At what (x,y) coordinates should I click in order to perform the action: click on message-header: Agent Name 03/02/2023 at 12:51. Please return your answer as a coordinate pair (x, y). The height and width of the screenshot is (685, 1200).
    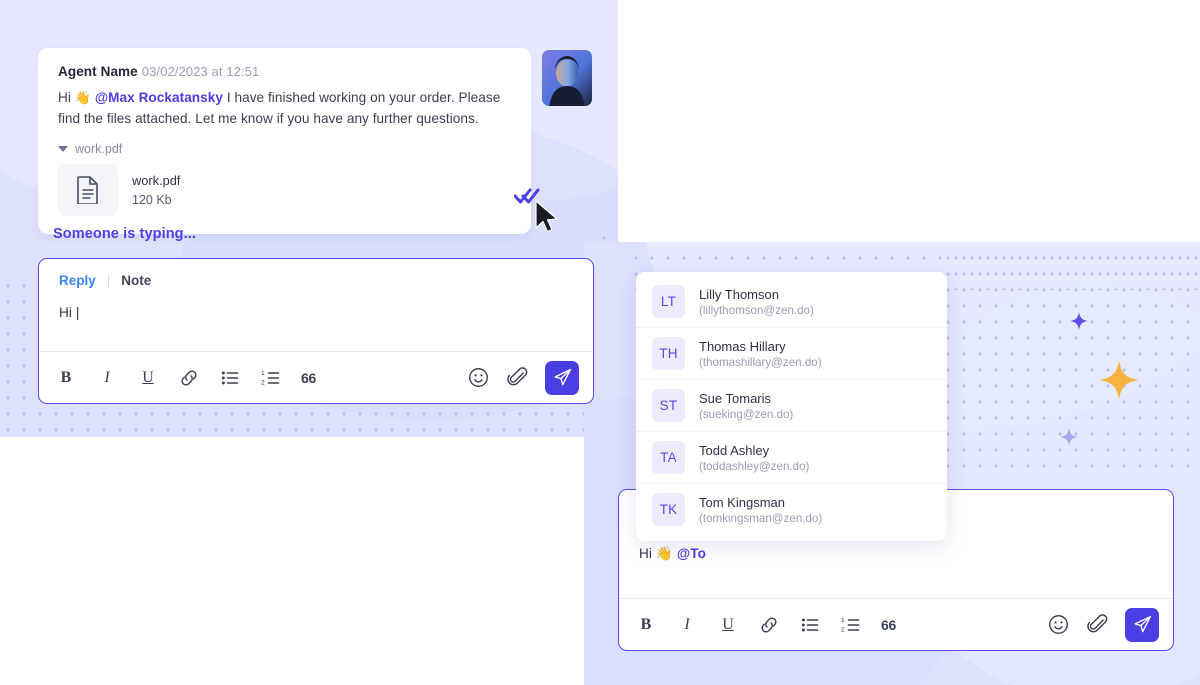
    Looking at the image, I should click on (284, 71).